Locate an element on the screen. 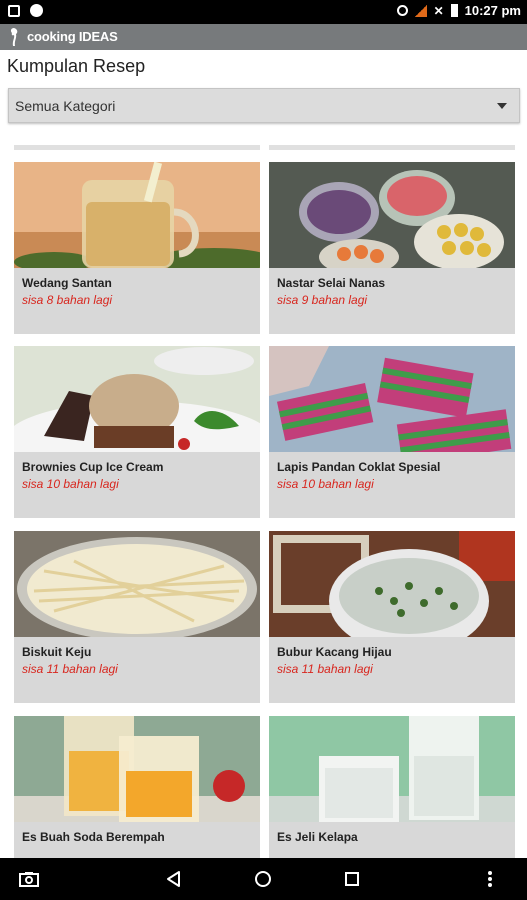  home-circle-icon is located at coordinates (263, 879).